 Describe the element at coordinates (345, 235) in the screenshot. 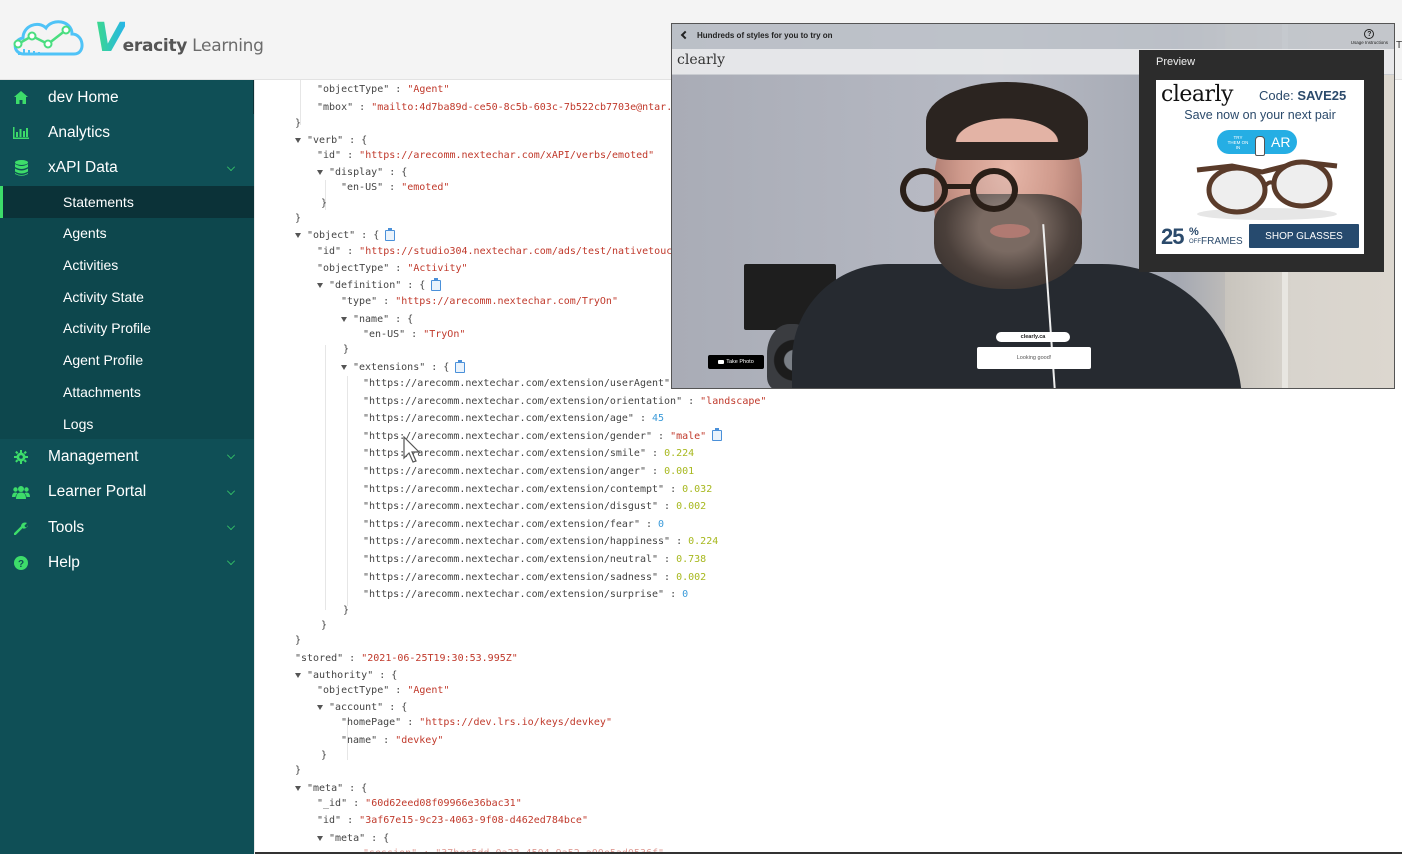

I see `json-node-object: "object" : {` at that location.